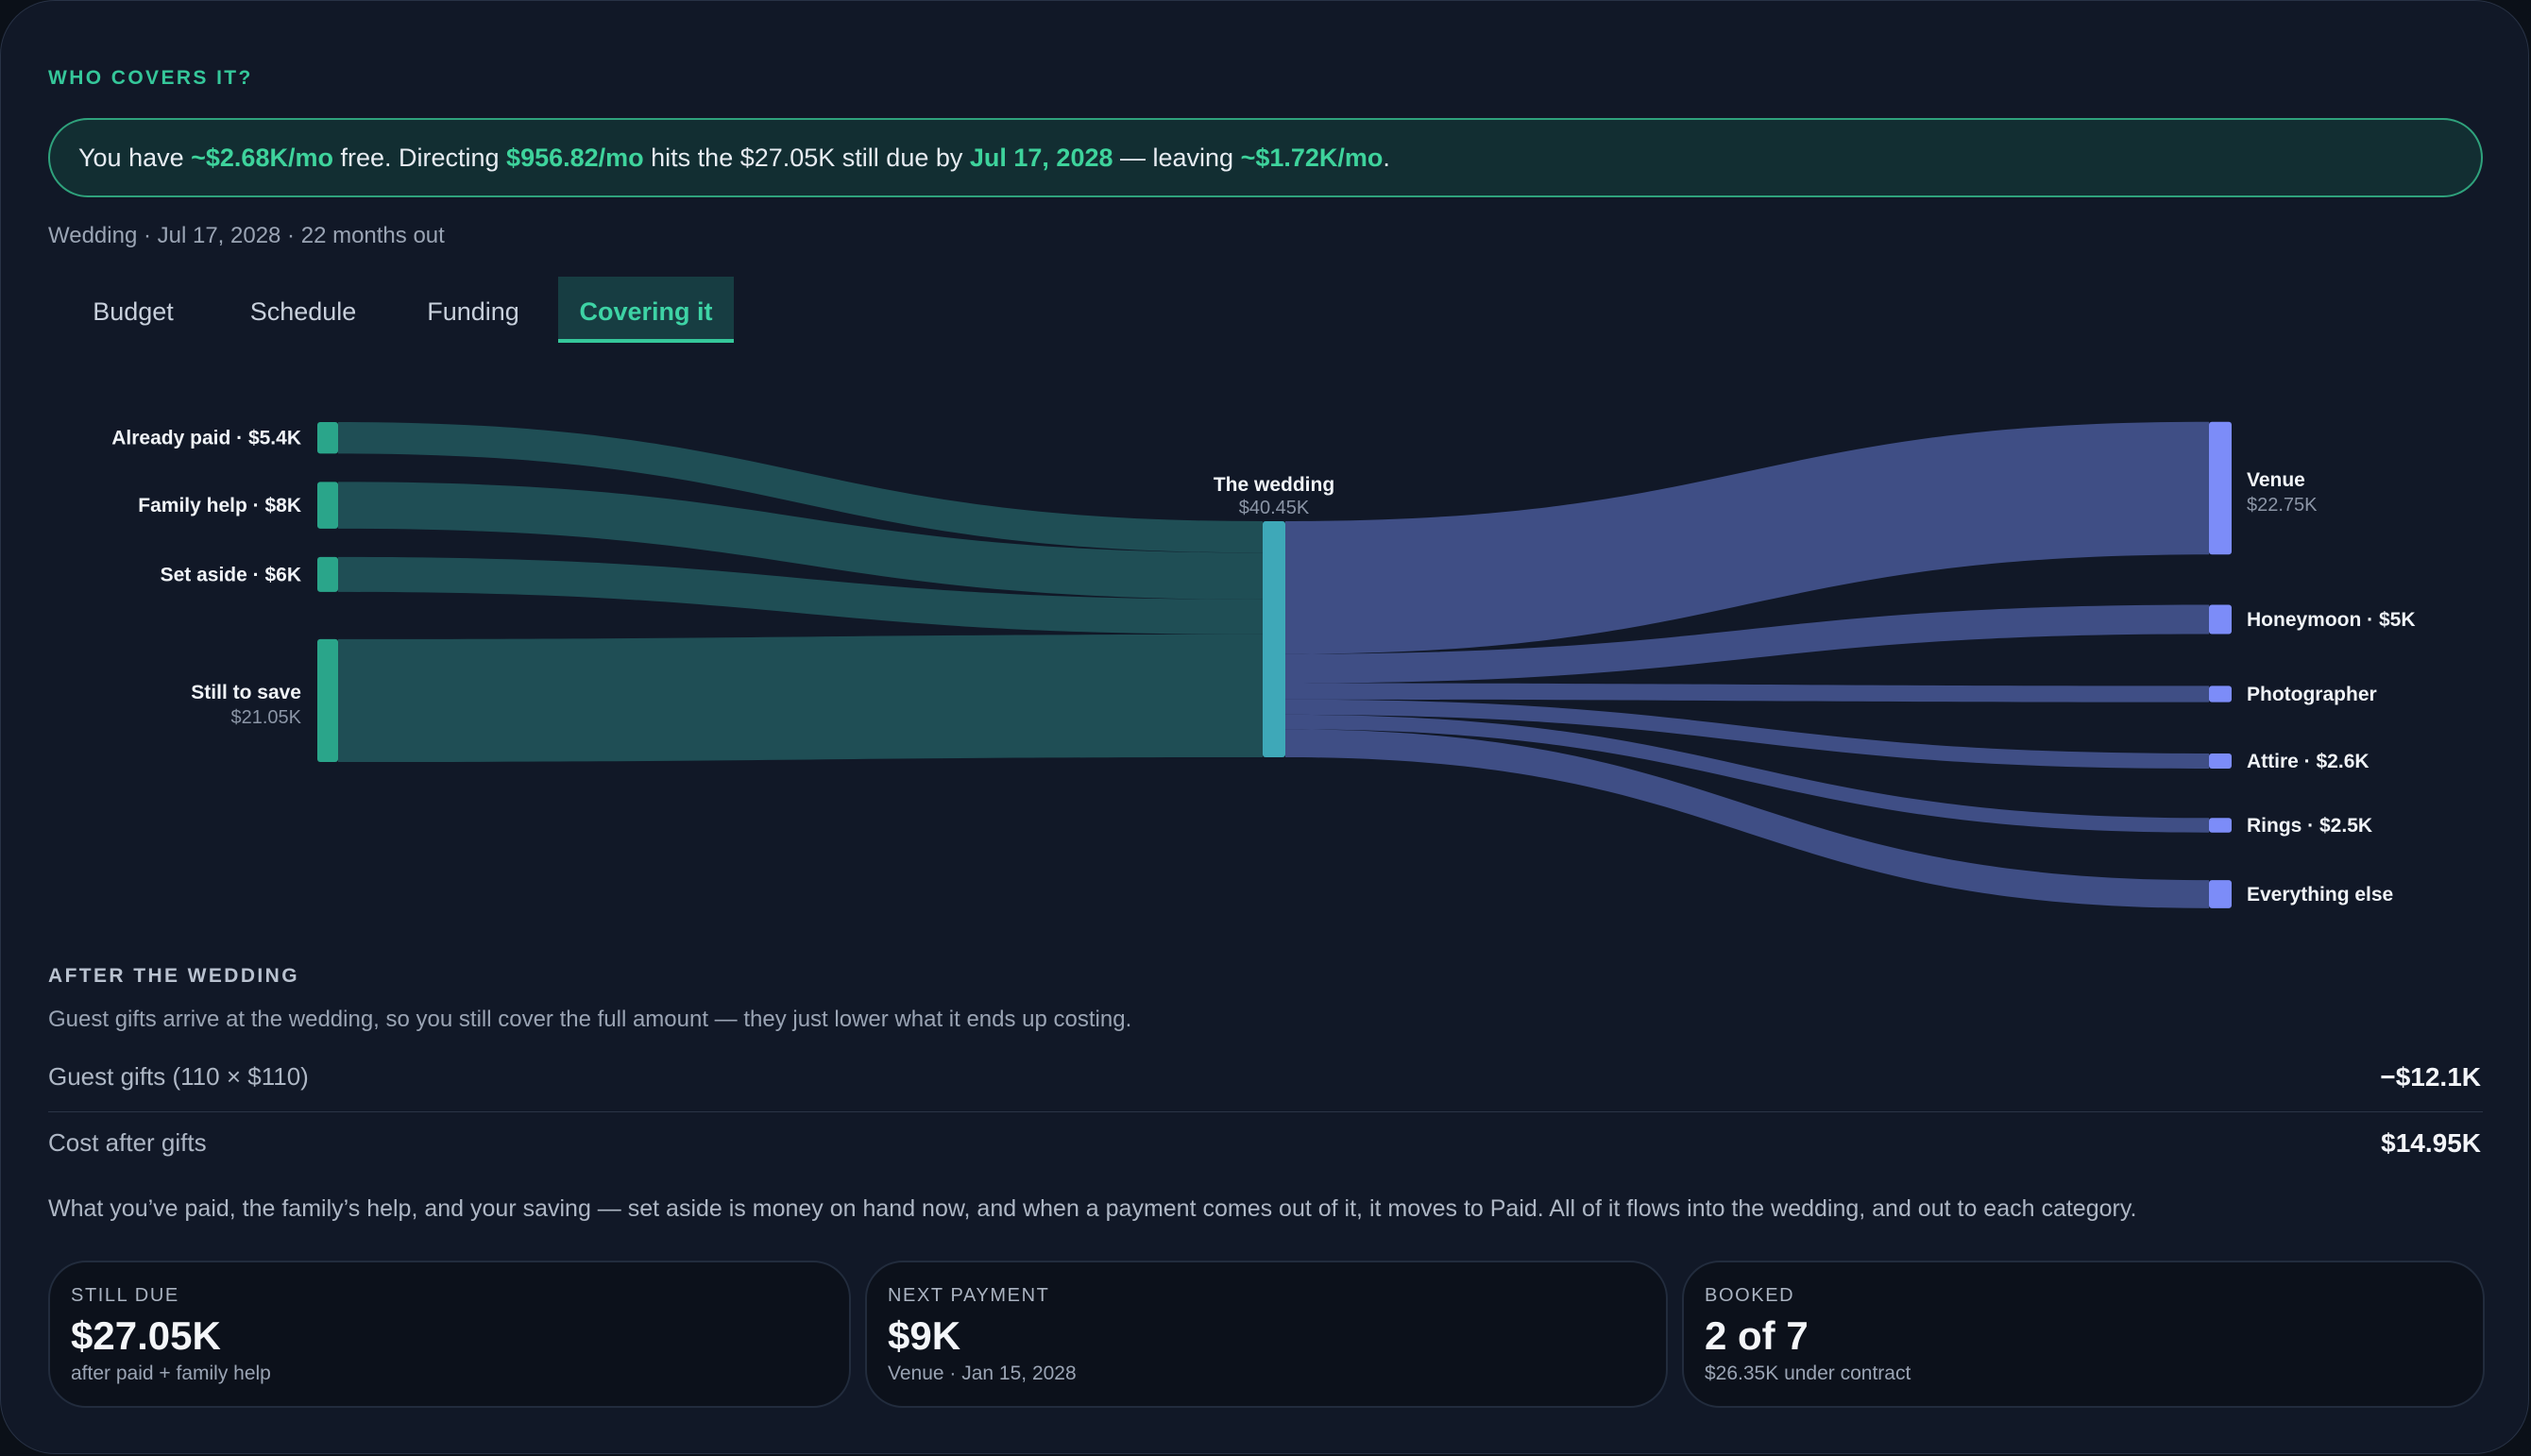 The height and width of the screenshot is (1456, 2531). Describe the element at coordinates (2430, 1077) in the screenshot. I see `guest-gifts-value: −$12.1K` at that location.